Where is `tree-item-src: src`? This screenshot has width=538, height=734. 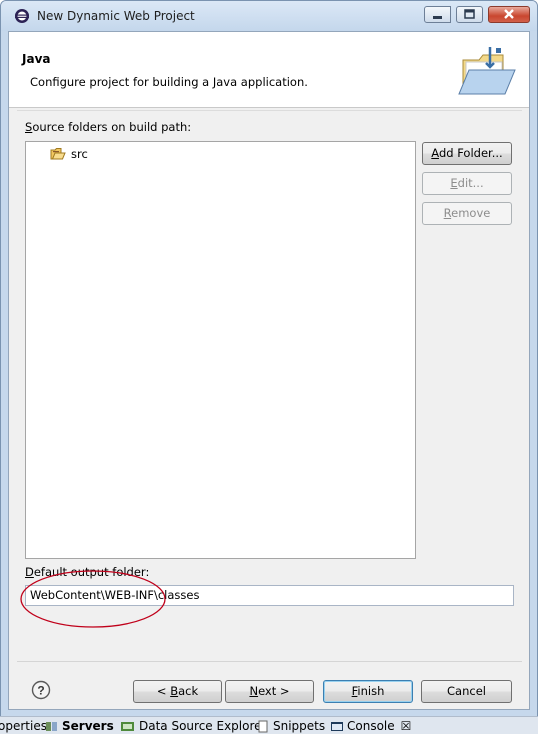
tree-item-src: src is located at coordinates (69, 154).